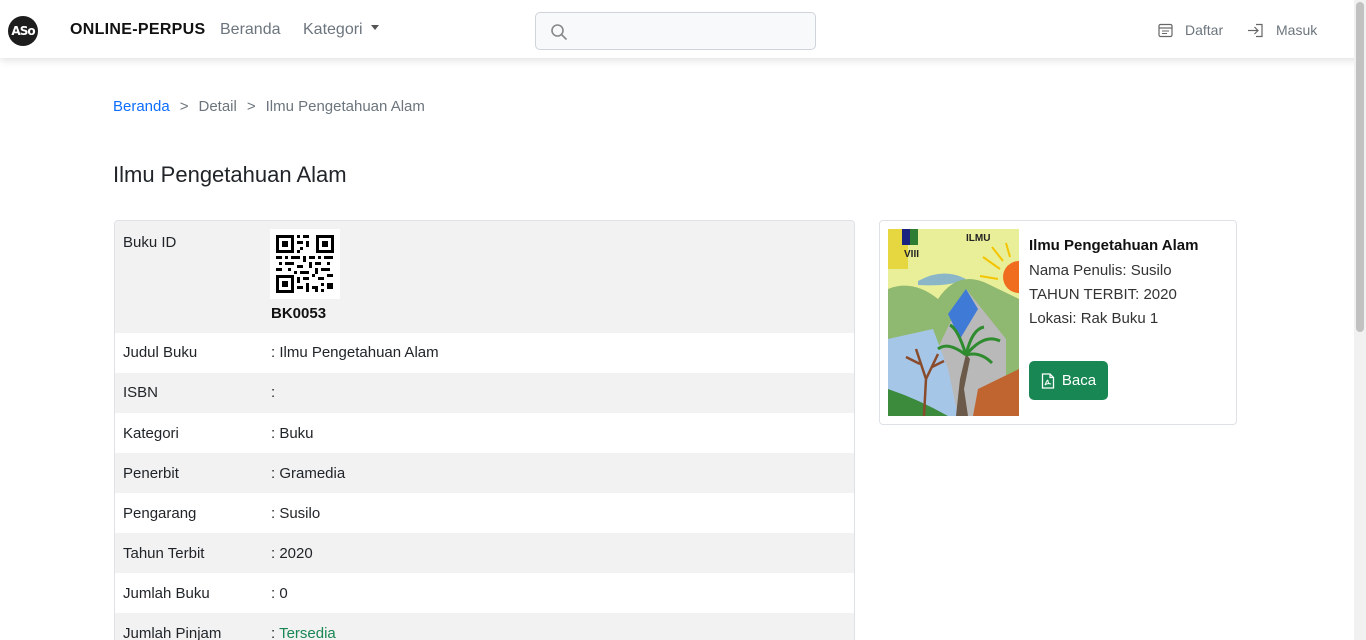 The height and width of the screenshot is (640, 1366). Describe the element at coordinates (230, 174) in the screenshot. I see `page-title: Ilmu Pengetahuan Alam` at that location.